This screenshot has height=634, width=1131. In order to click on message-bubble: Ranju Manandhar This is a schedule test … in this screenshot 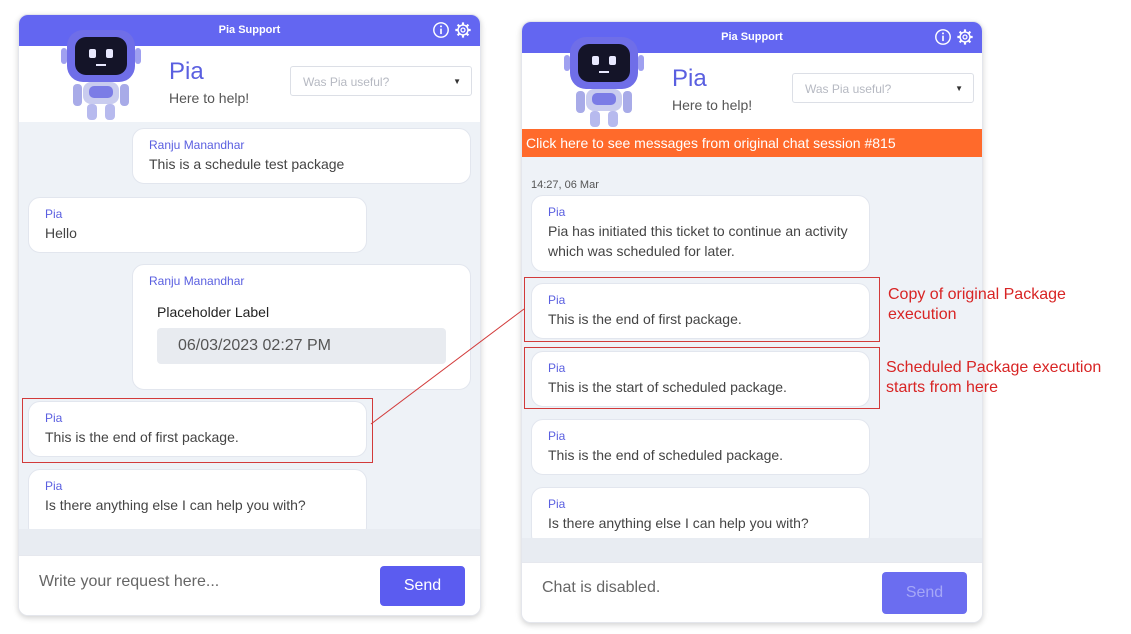, I will do `click(301, 156)`.